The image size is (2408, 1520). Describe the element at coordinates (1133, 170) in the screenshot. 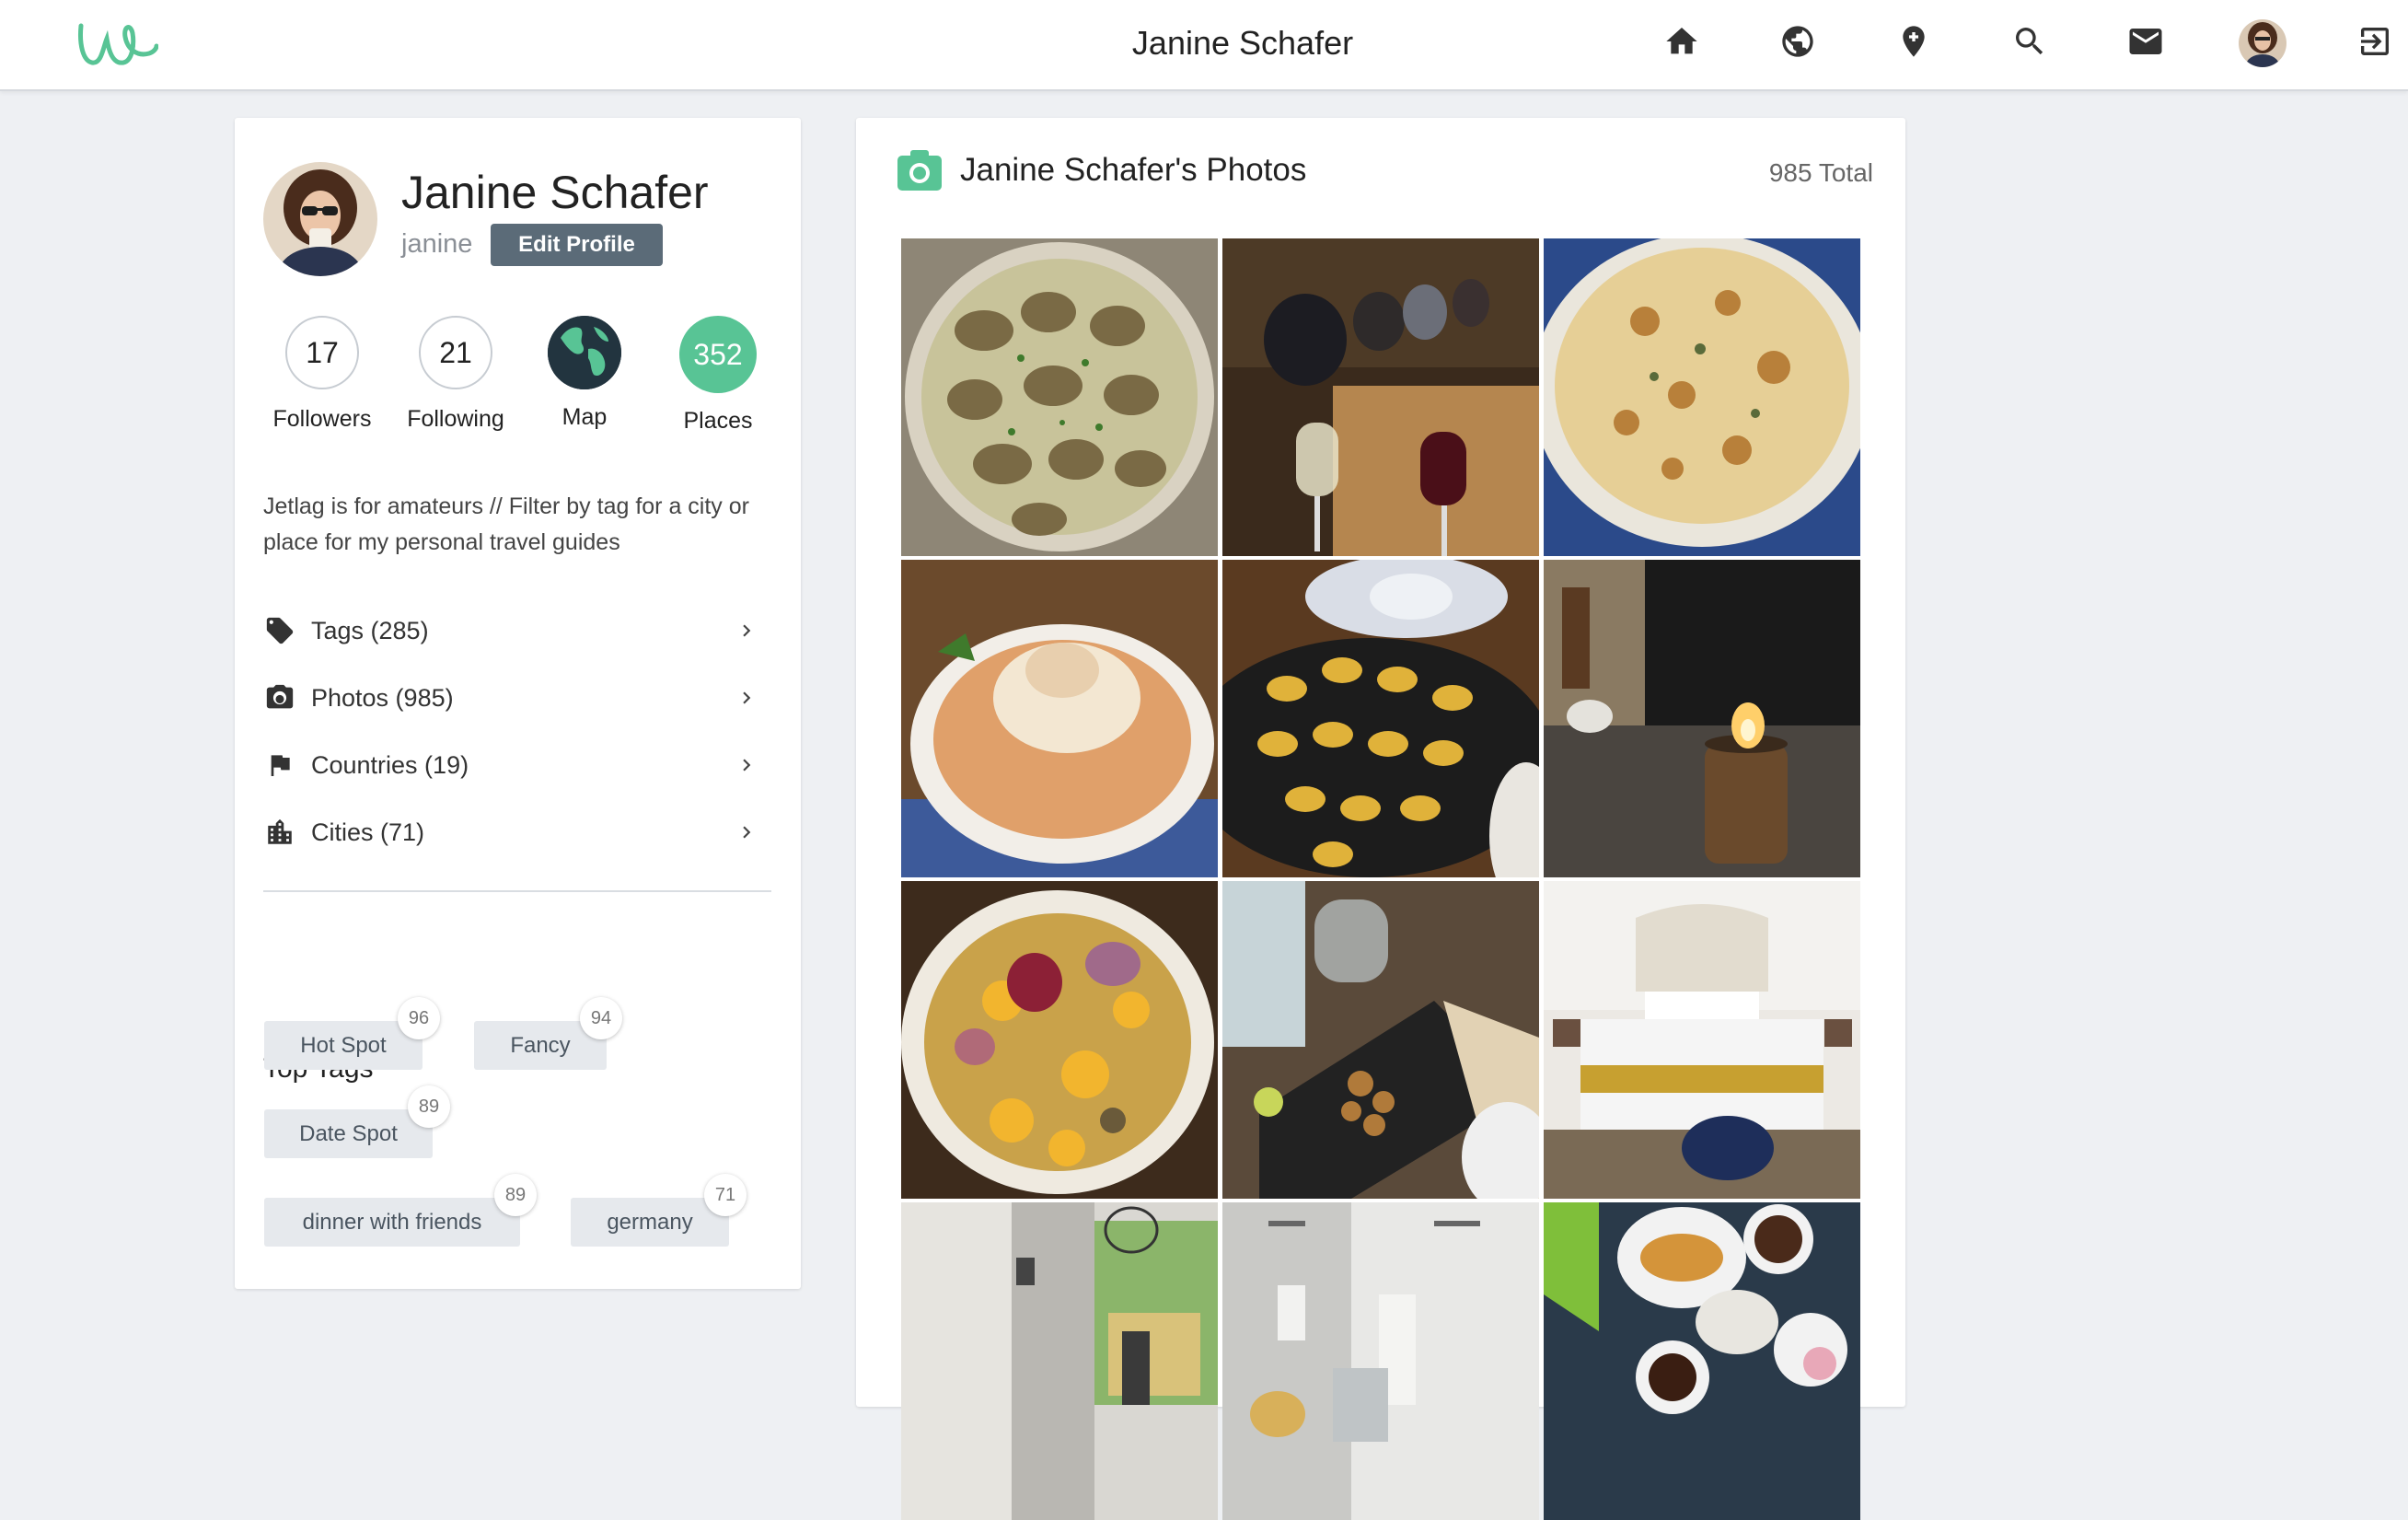

I see `photos-title: Janine Schafer's Photos` at that location.